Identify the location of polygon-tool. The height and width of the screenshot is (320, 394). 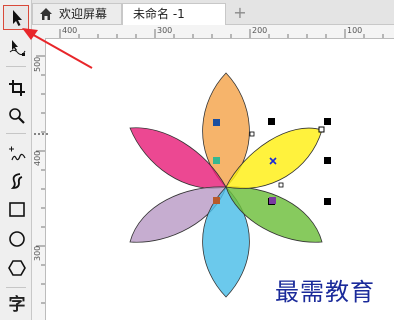
(17, 268).